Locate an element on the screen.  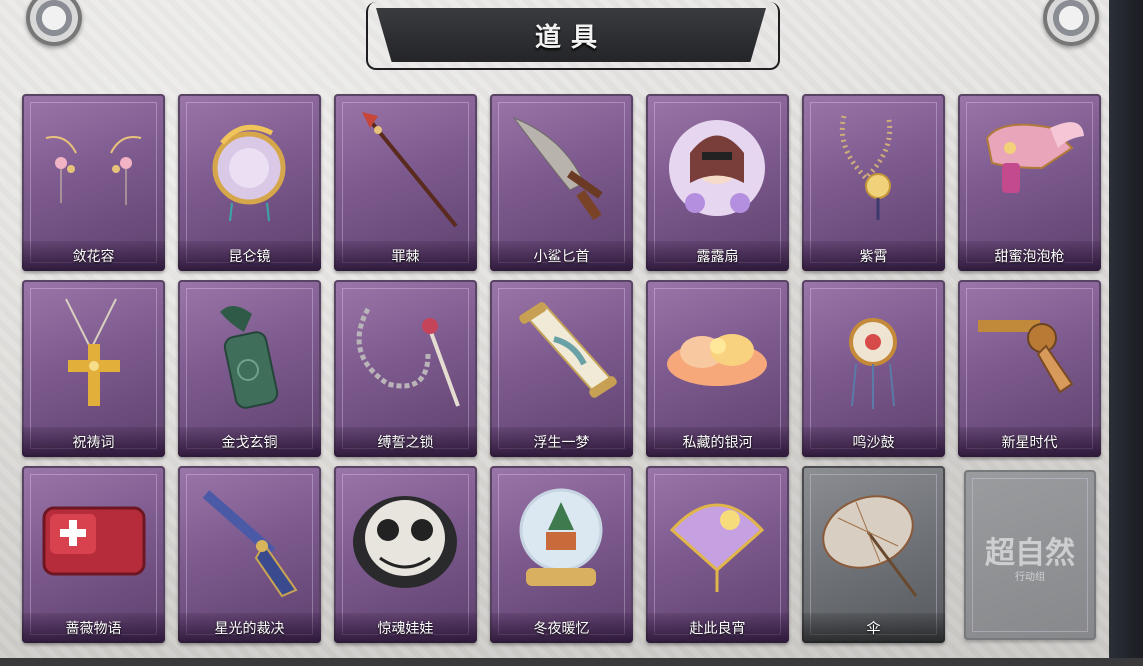
flintlock-icon is located at coordinates (249, 540).